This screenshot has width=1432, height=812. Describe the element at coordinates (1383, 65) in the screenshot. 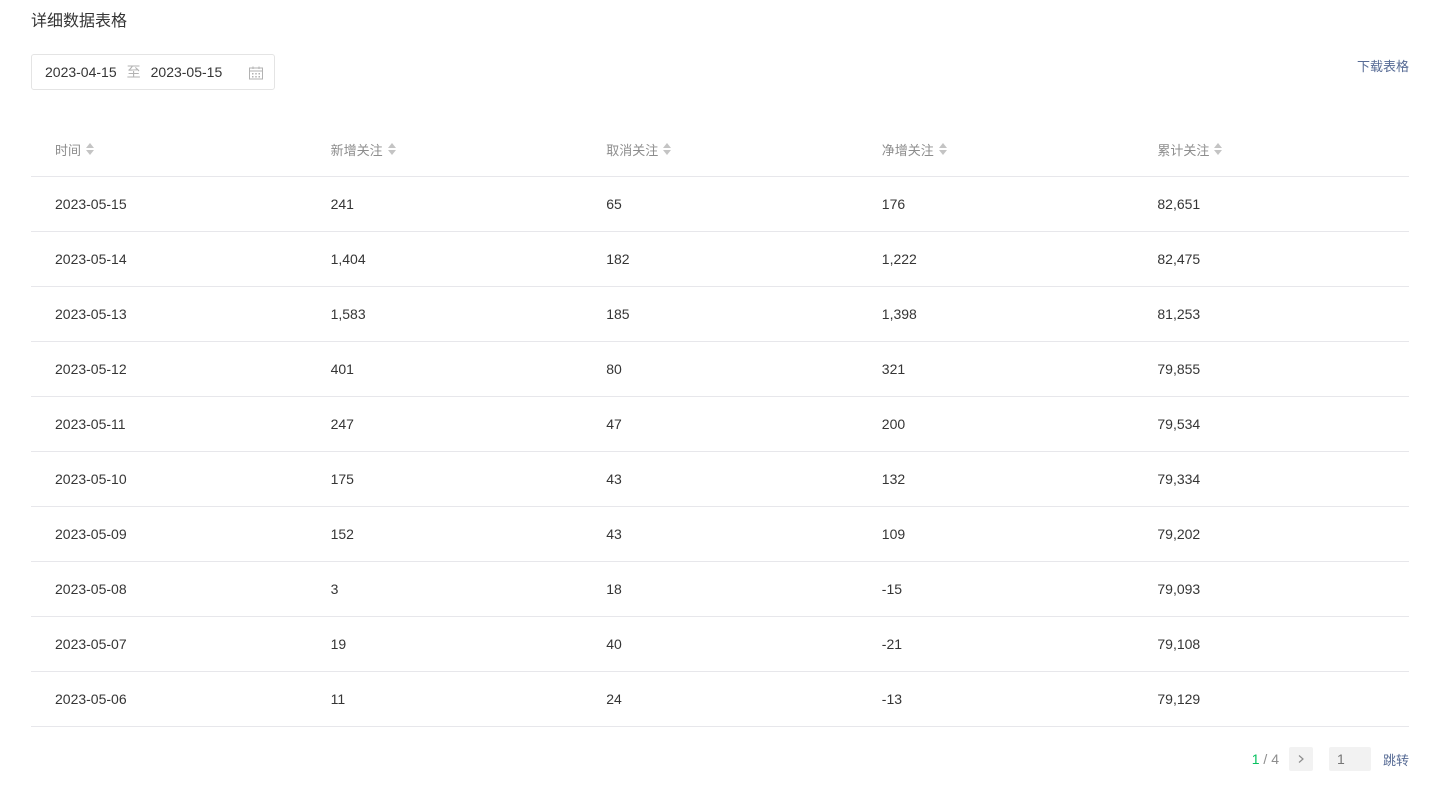

I see `download-table-link: 下载表格` at that location.